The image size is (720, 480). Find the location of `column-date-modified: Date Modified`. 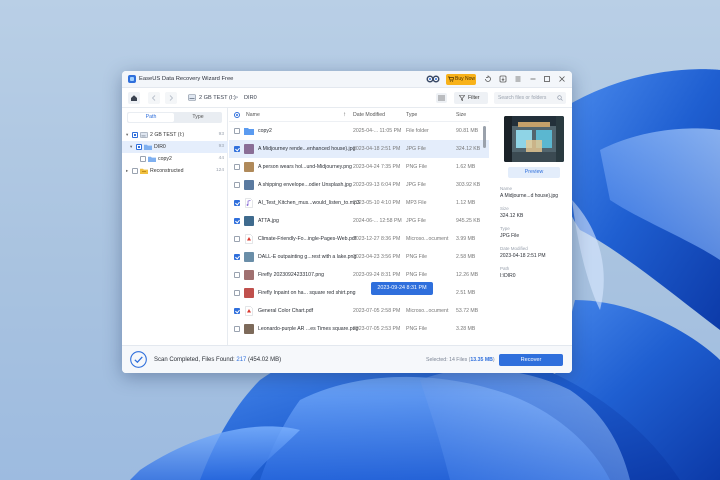

column-date-modified: Date Modified is located at coordinates (369, 115).